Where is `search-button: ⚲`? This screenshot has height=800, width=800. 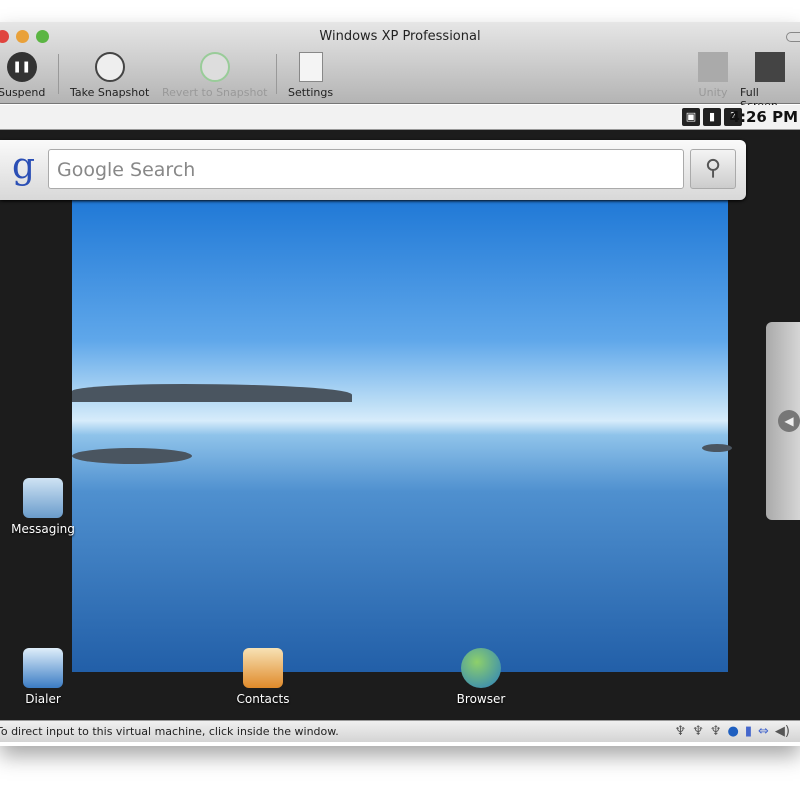
search-button: ⚲ is located at coordinates (713, 169).